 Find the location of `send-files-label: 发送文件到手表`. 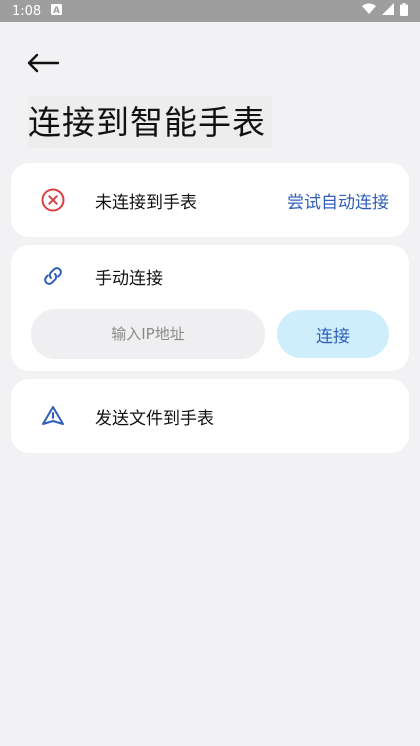

send-files-label: 发送文件到手表 is located at coordinates (154, 418).